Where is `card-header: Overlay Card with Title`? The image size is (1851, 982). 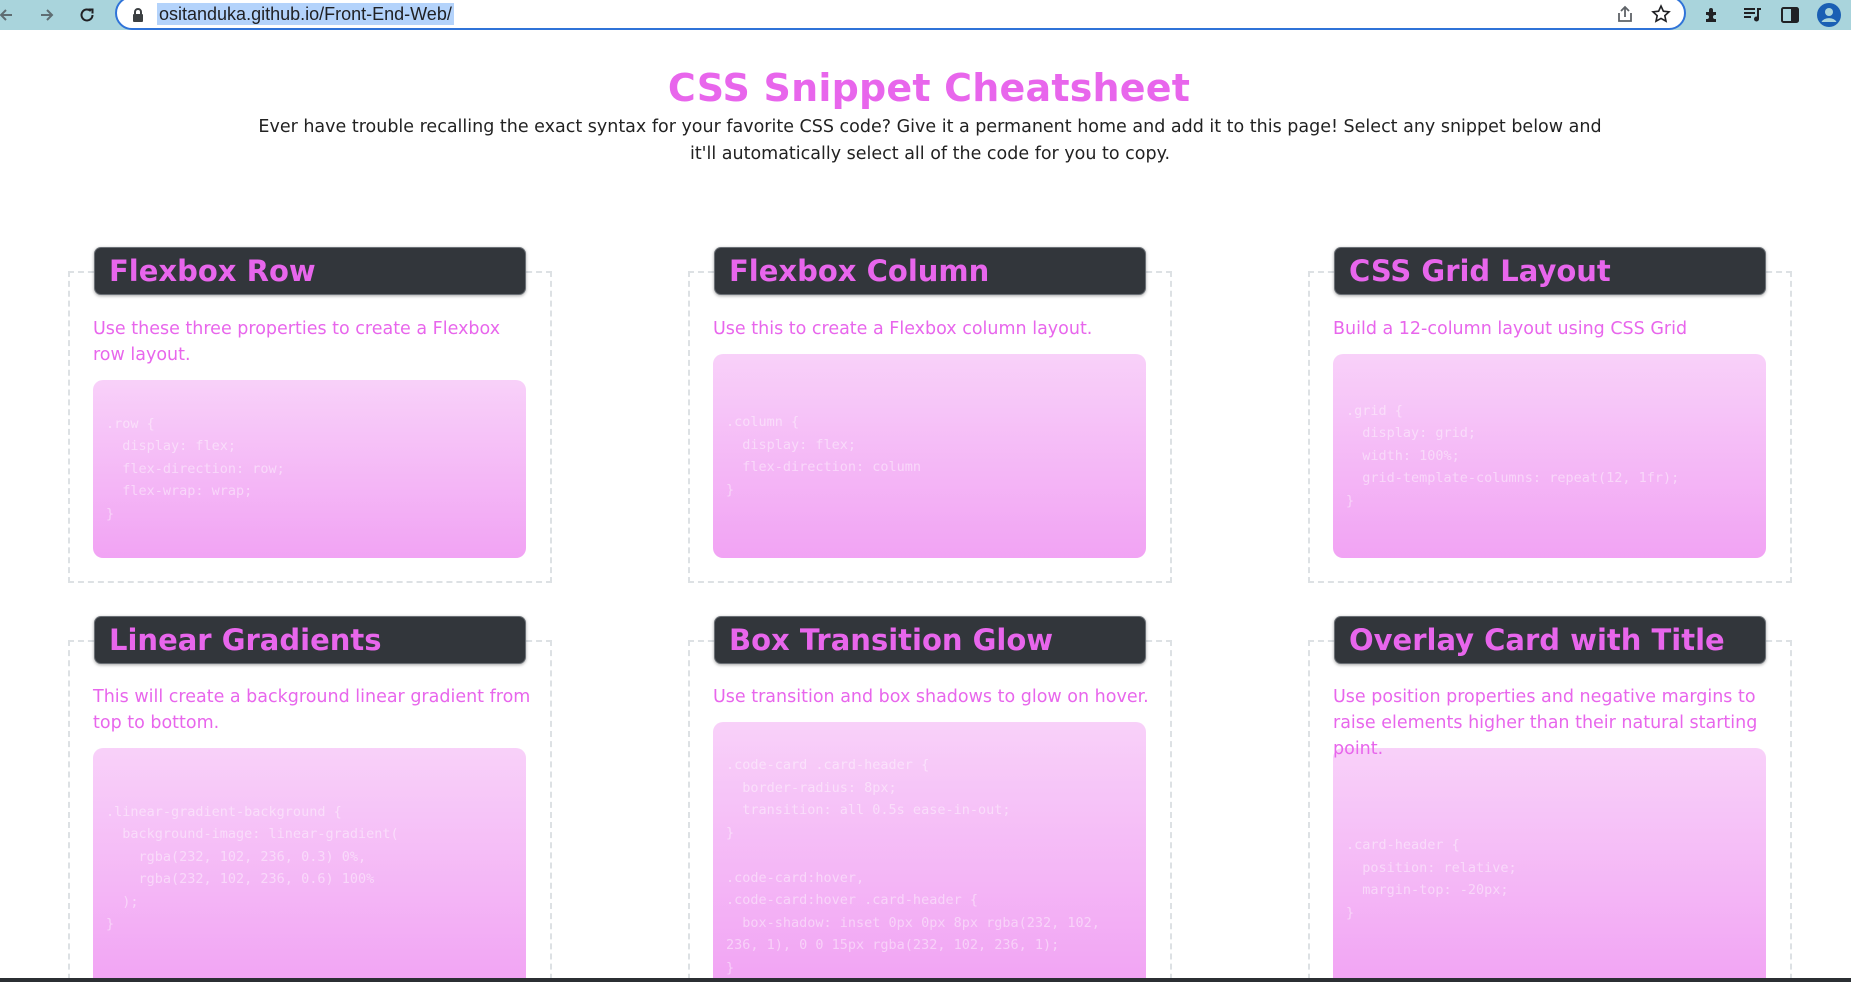
card-header: Overlay Card with Title is located at coordinates (1550, 640).